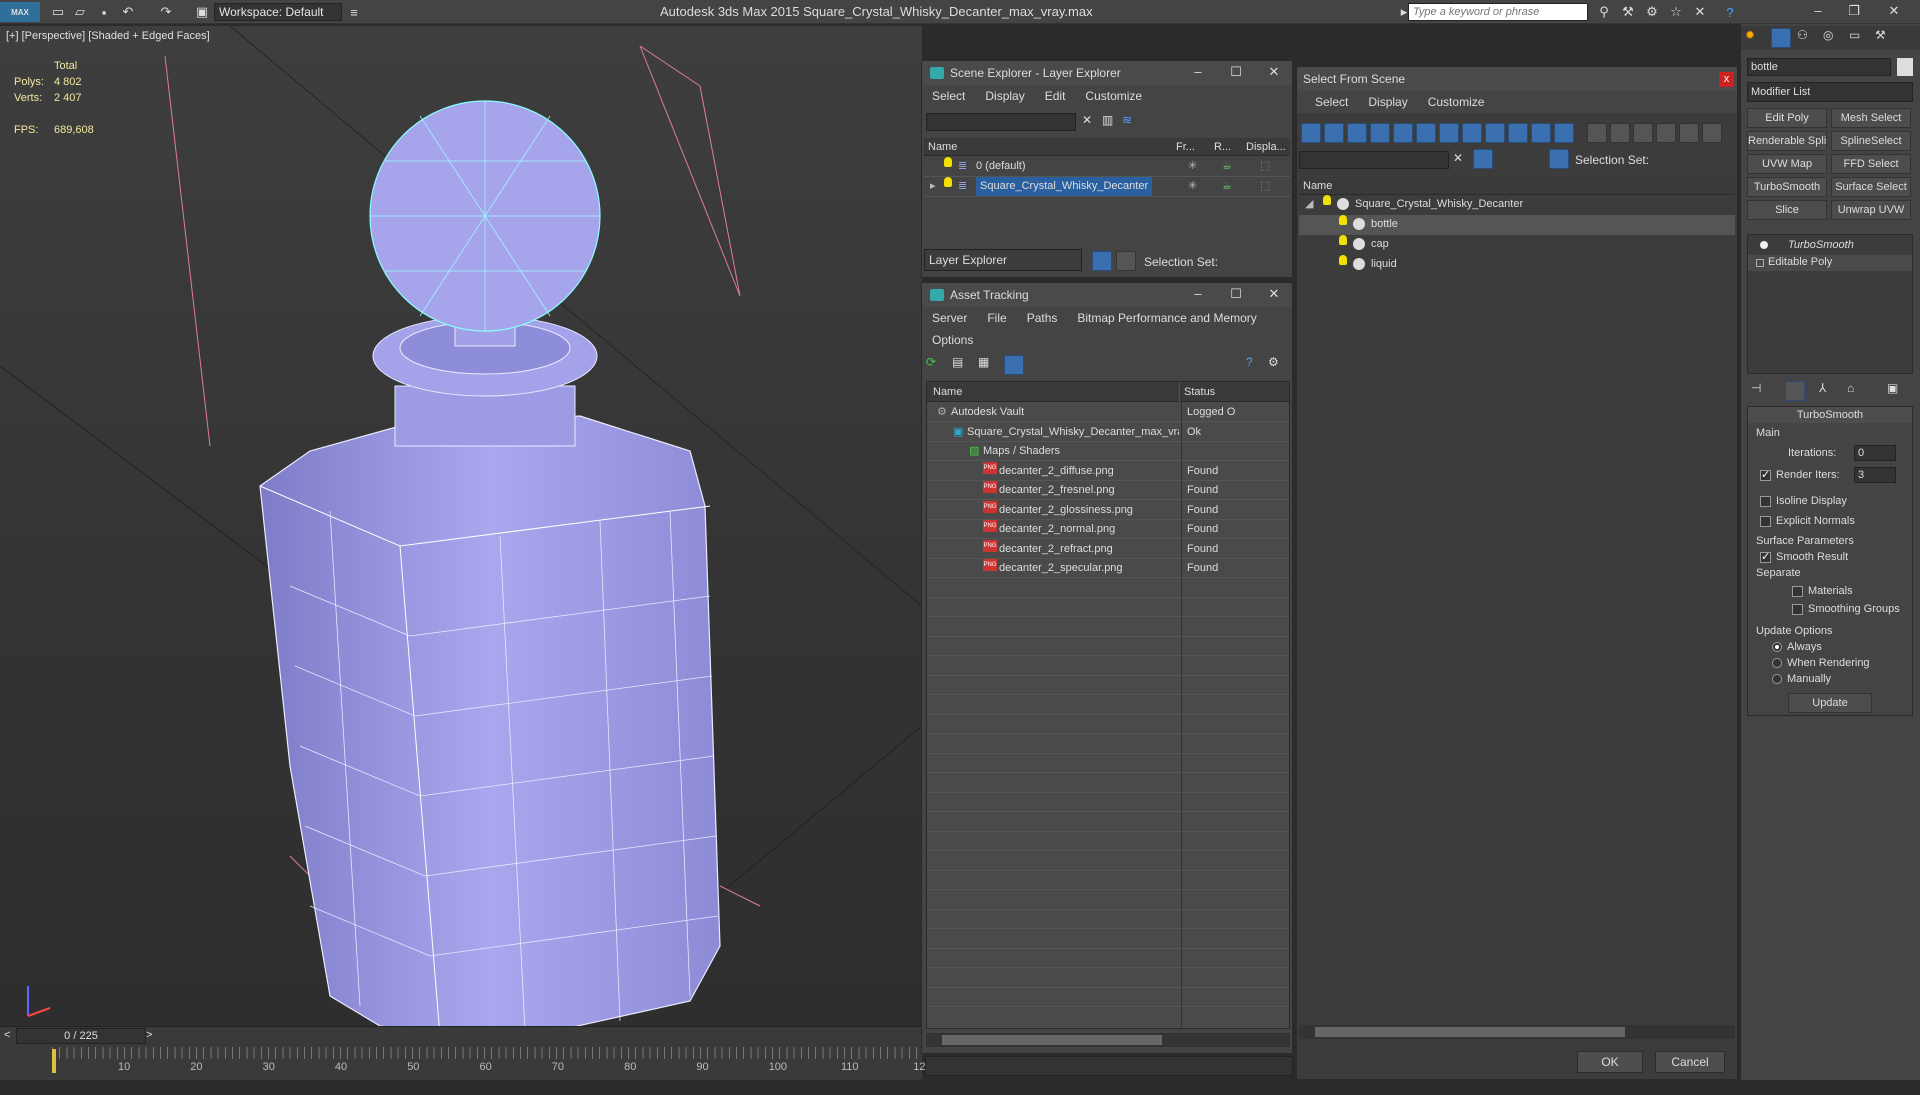  What do you see at coordinates (166, 12) in the screenshot?
I see `redo-icon: ↷` at bounding box center [166, 12].